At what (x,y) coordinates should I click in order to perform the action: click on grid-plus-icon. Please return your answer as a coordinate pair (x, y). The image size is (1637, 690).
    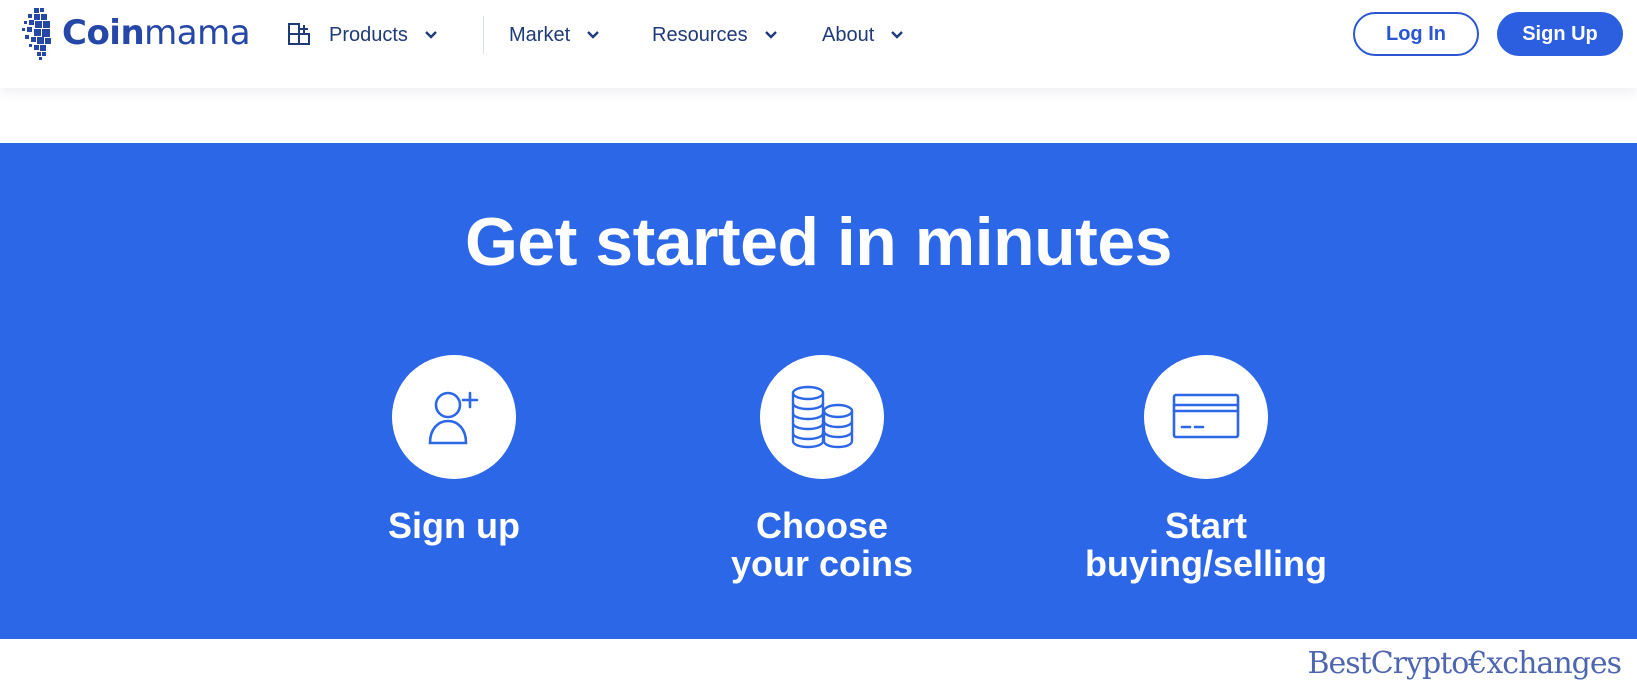
    Looking at the image, I should click on (299, 34).